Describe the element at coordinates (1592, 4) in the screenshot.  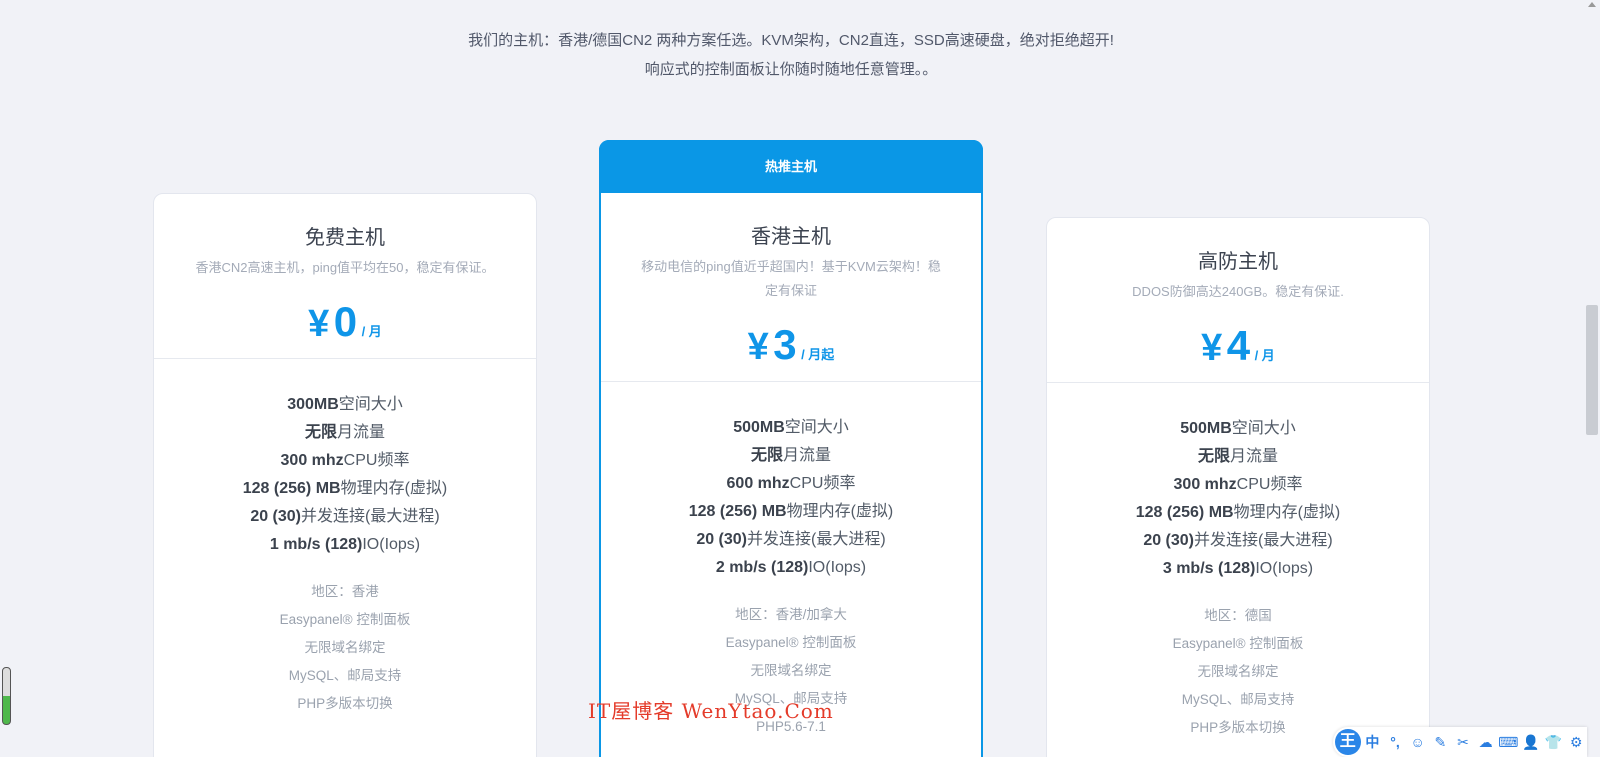
I see `scroll-up-icon` at that location.